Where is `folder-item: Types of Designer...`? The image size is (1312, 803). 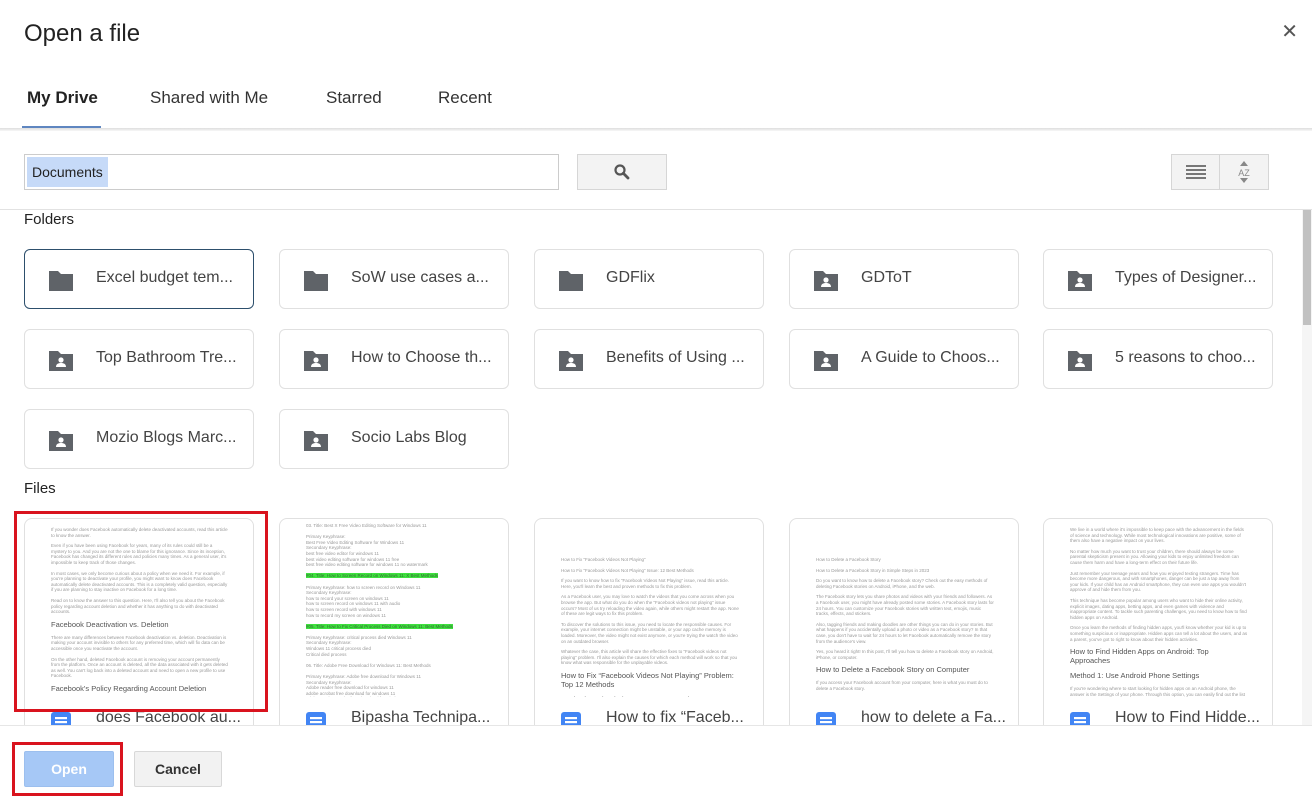
folder-item: Types of Designer... is located at coordinates (1158, 279).